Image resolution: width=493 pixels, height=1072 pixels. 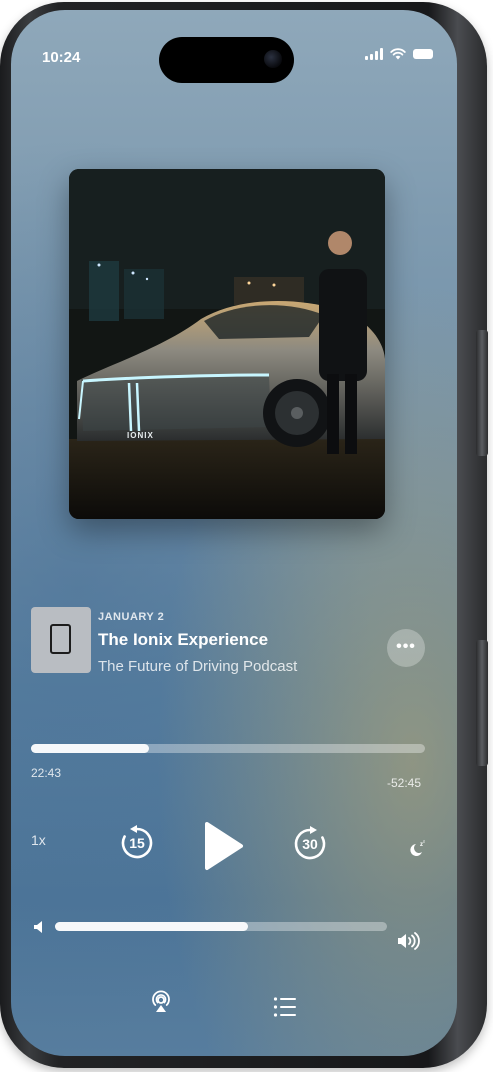 I want to click on ellipsis-icon: •••, so click(x=406, y=646).